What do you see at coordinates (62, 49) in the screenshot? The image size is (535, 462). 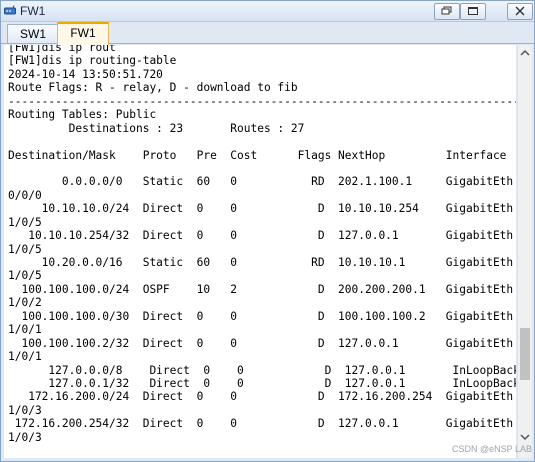 I see `terminal-line: [FW1]dis ip rout` at bounding box center [62, 49].